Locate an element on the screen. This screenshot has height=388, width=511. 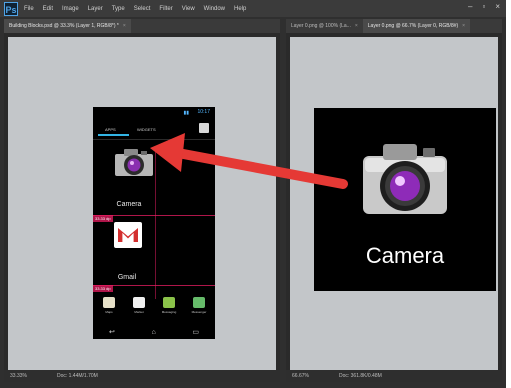
market-icon is located at coordinates (139, 302).